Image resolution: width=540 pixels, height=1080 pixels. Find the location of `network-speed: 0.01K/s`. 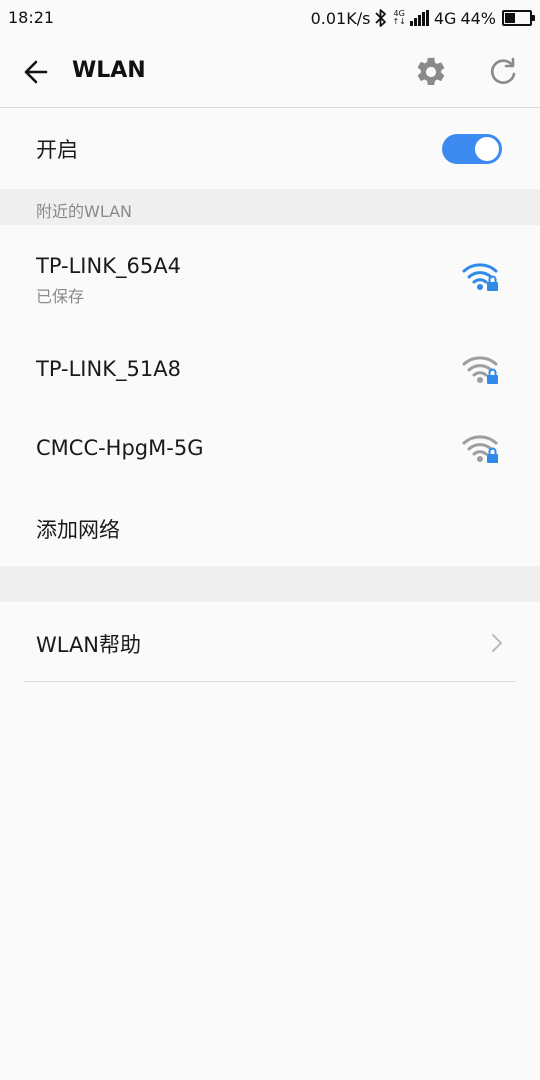

network-speed: 0.01K/s is located at coordinates (340, 18).